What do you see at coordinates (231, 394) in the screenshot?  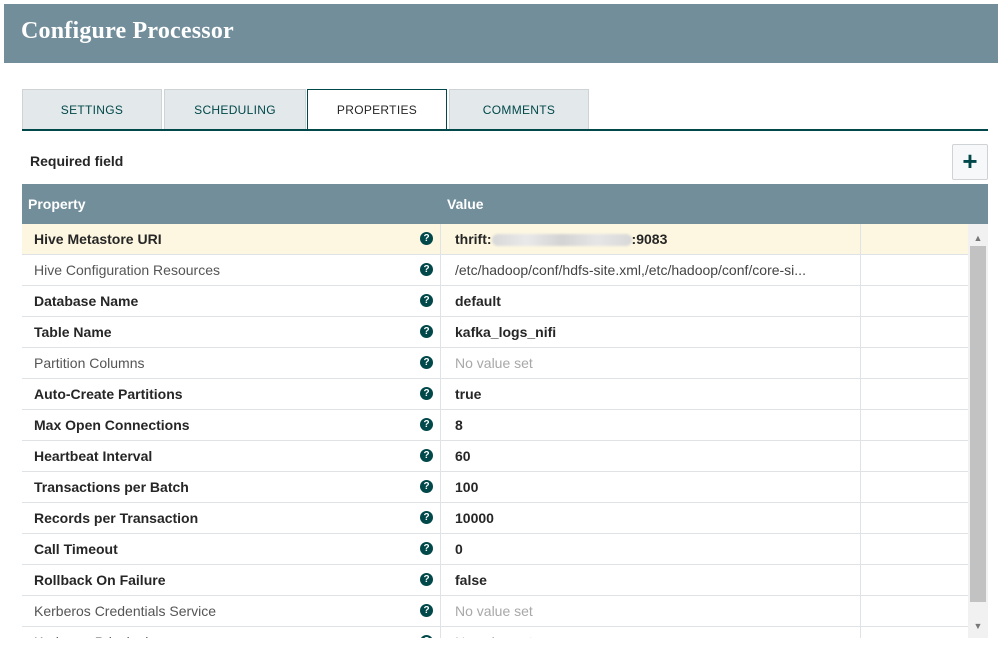 I see `property-name: Auto-Create Partitions` at bounding box center [231, 394].